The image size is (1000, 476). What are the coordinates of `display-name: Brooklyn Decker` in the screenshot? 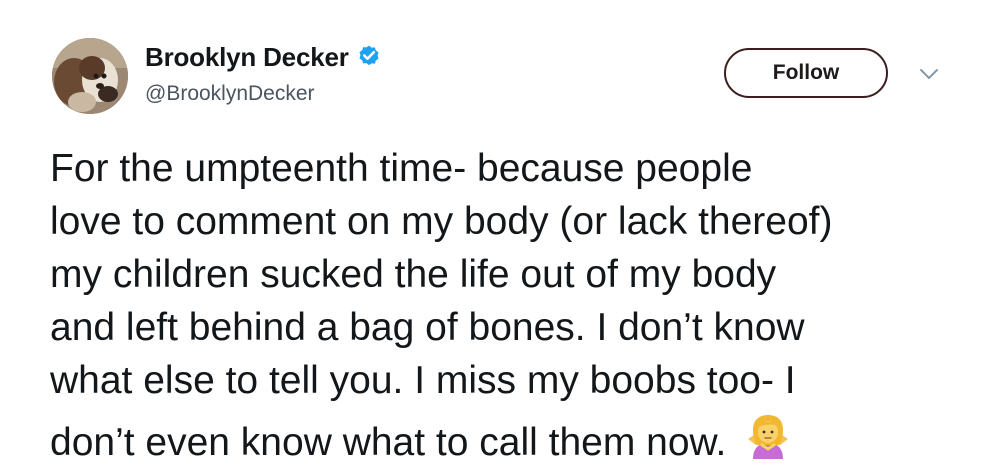 It's located at (247, 57).